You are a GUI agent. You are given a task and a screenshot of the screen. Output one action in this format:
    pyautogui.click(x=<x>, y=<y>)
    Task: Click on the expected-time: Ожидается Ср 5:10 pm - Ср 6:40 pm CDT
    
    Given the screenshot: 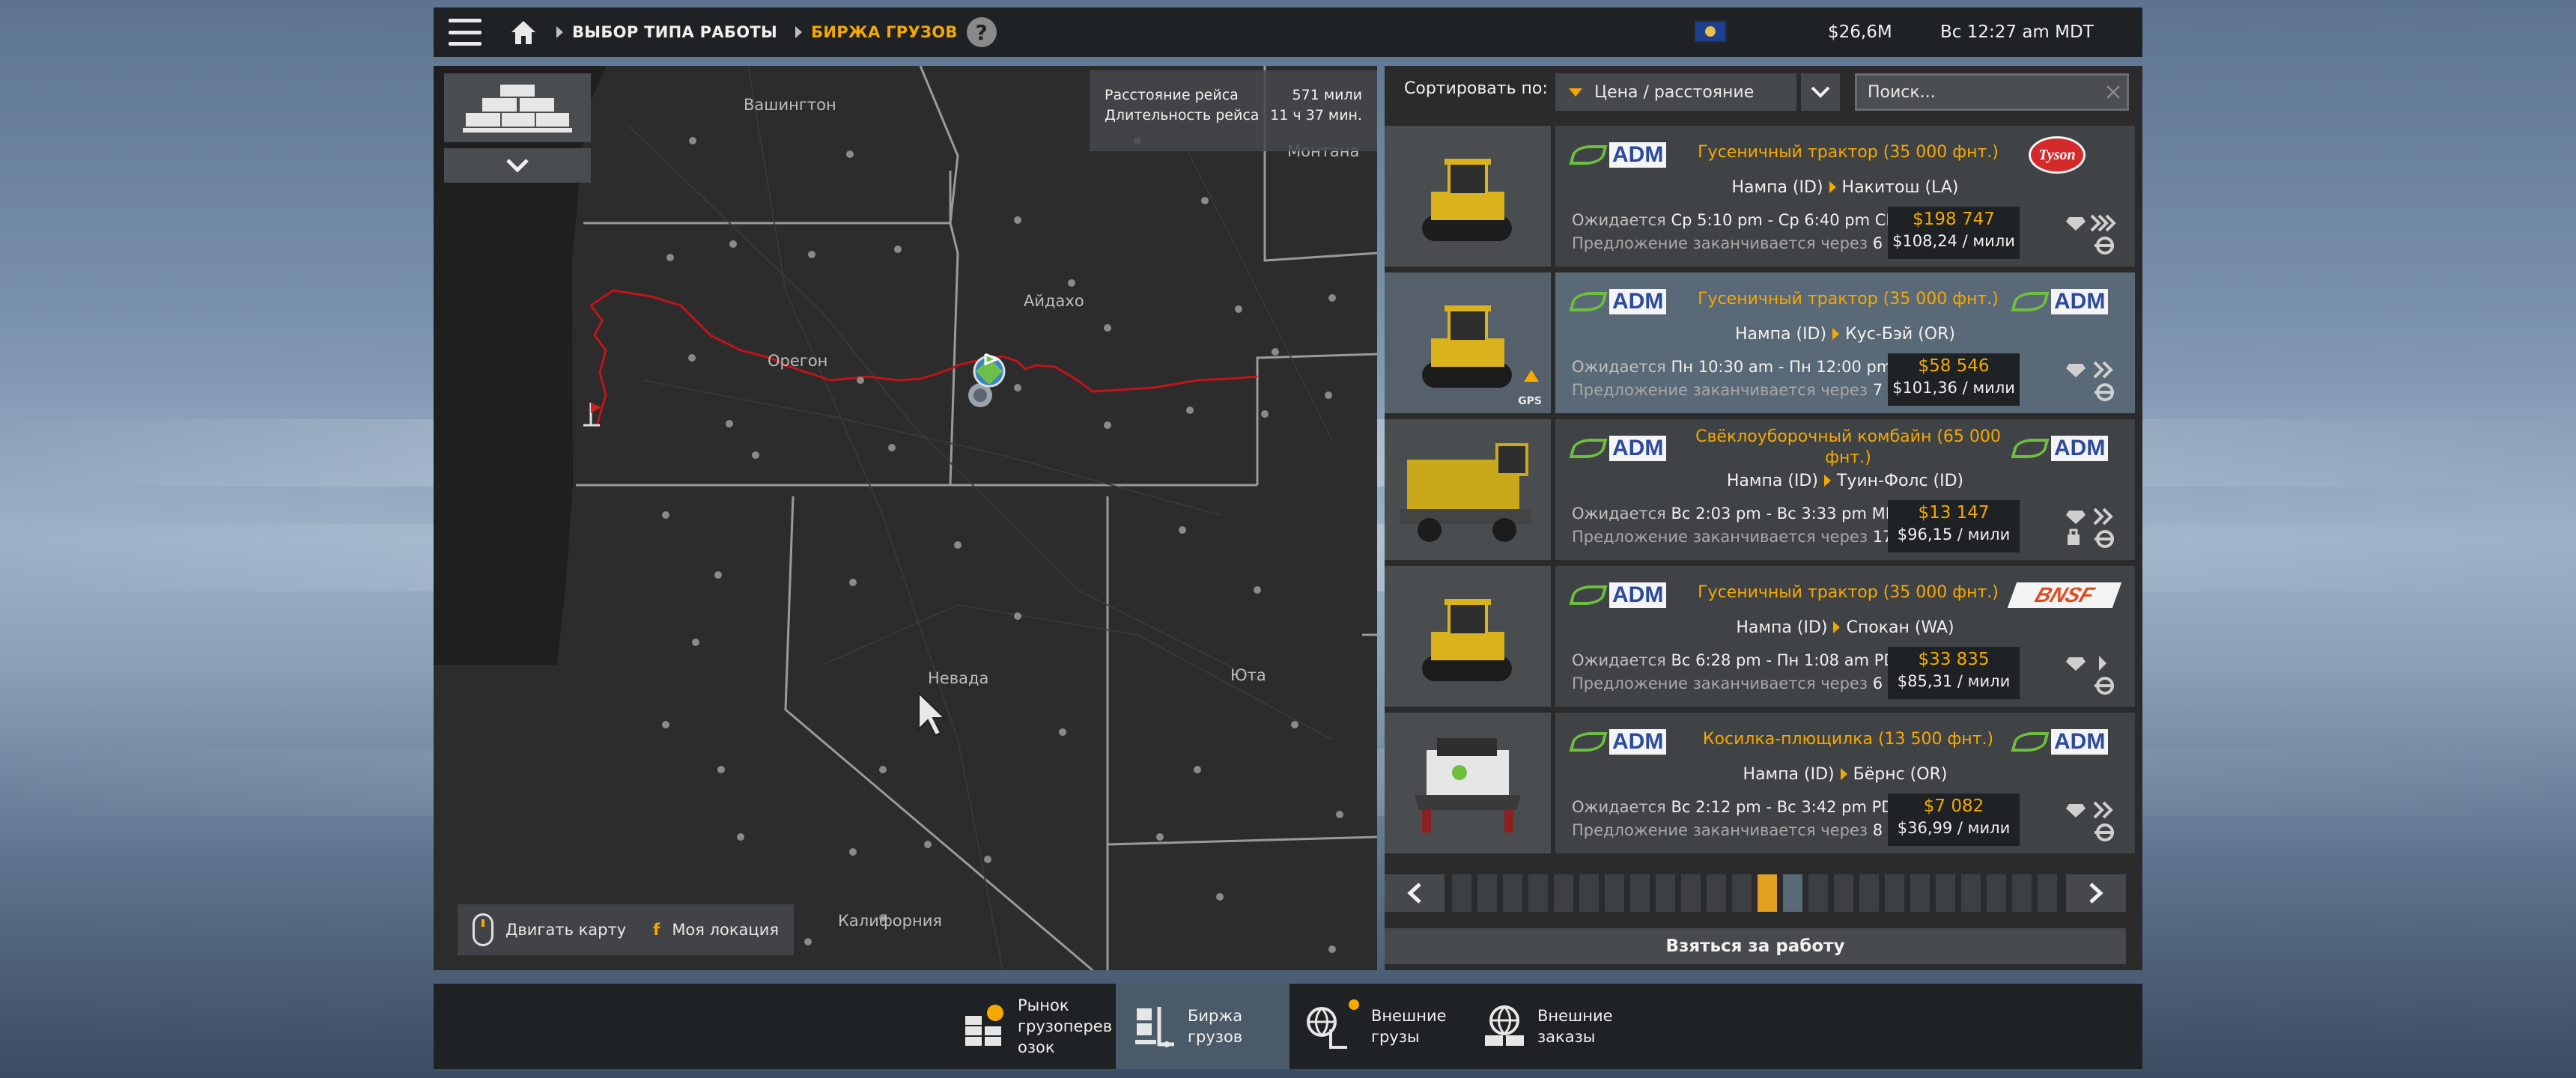 What is the action you would take?
    pyautogui.click(x=1740, y=220)
    